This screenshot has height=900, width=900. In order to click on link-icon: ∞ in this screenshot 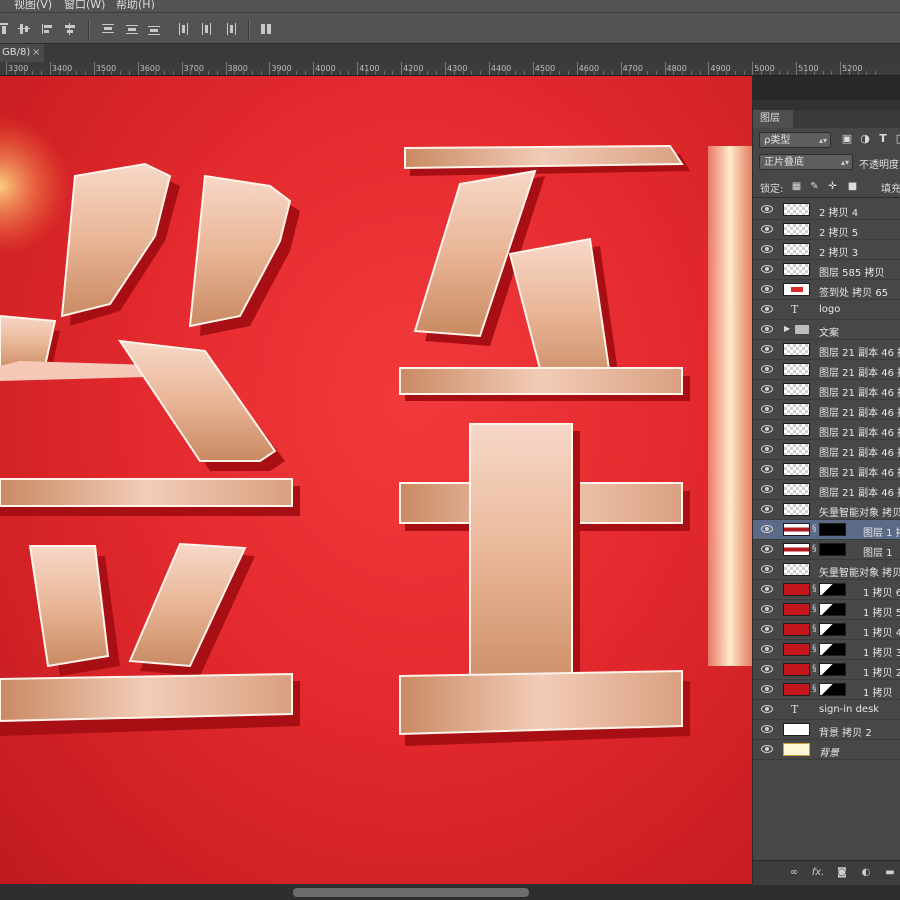, I will do `click(794, 873)`.